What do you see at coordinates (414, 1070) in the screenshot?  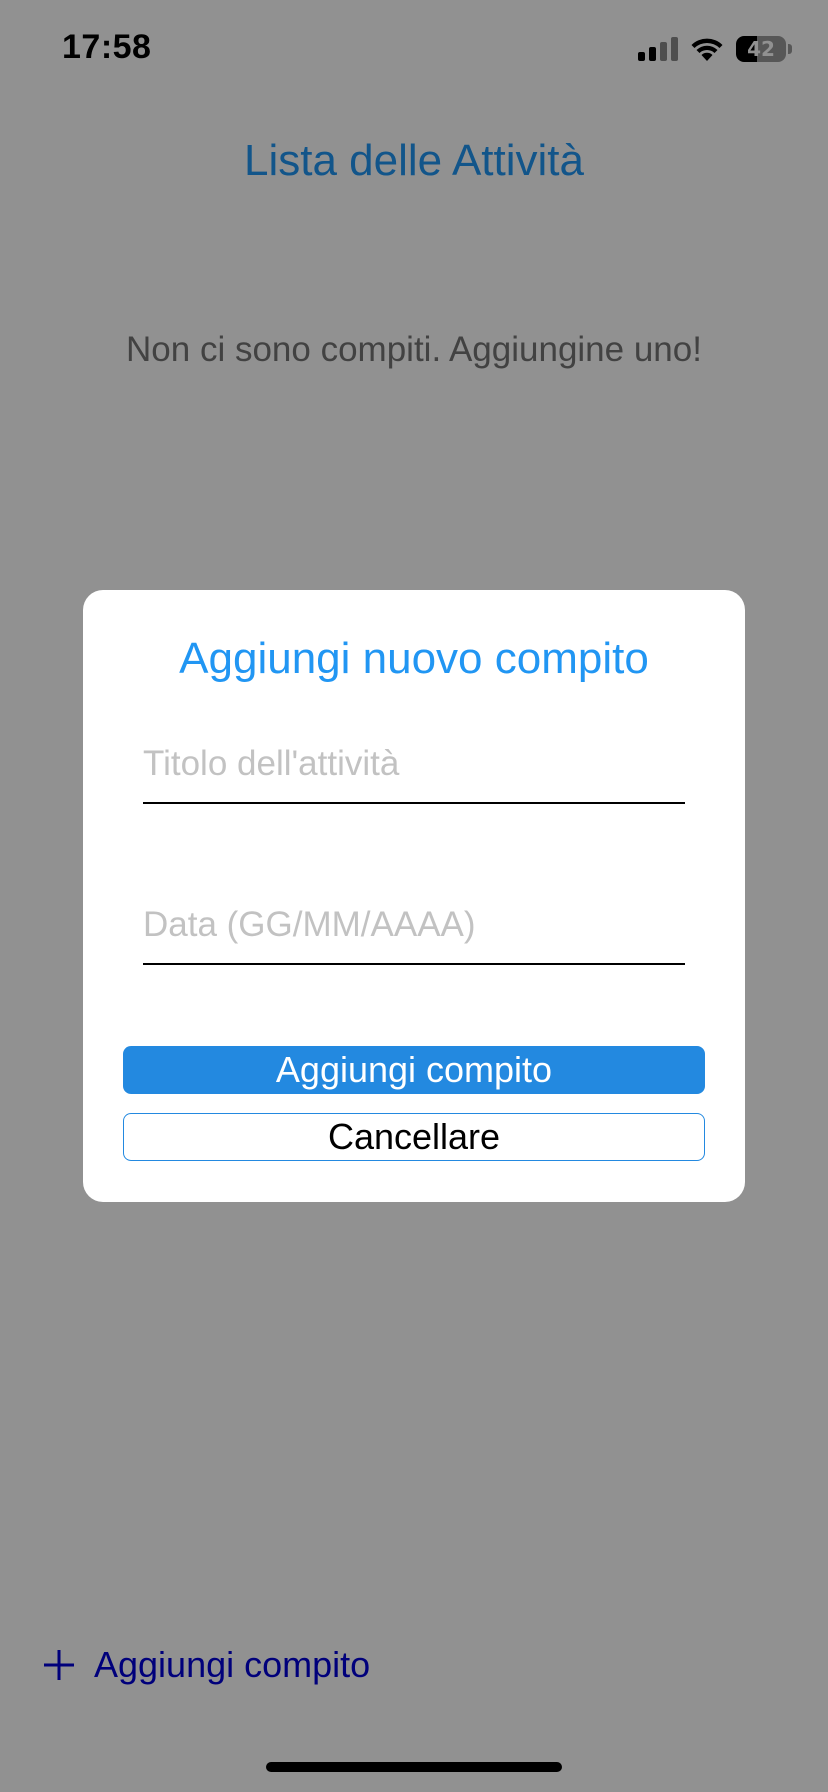 I see `add-task-button: Aggiungi compito` at bounding box center [414, 1070].